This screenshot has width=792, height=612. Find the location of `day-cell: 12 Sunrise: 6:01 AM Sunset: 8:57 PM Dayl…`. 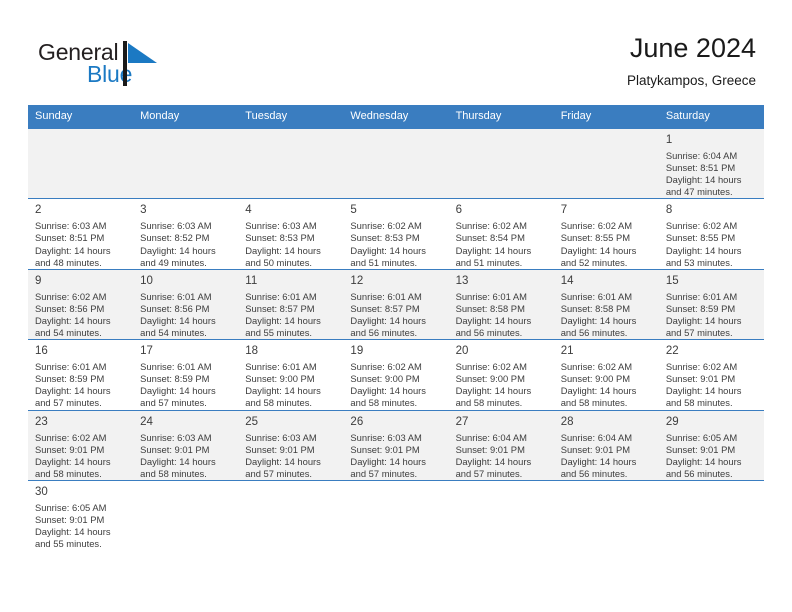

day-cell: 12 Sunrise: 6:01 AM Sunset: 8:57 PM Dayl… is located at coordinates (396, 304).